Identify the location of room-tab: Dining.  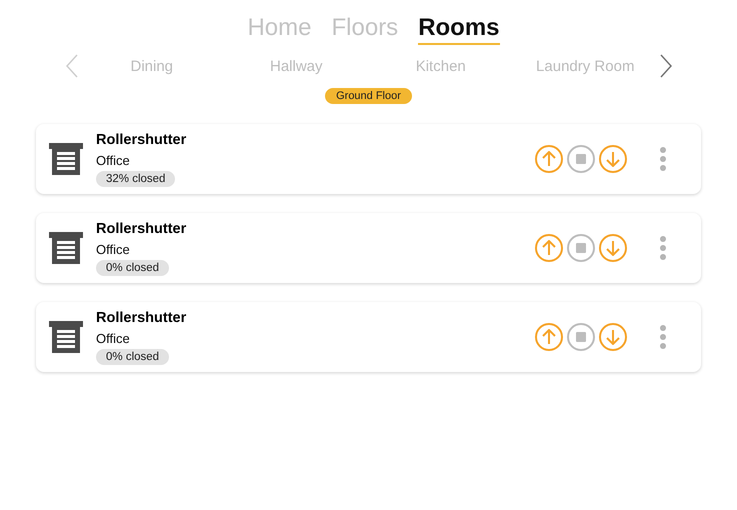
(152, 66).